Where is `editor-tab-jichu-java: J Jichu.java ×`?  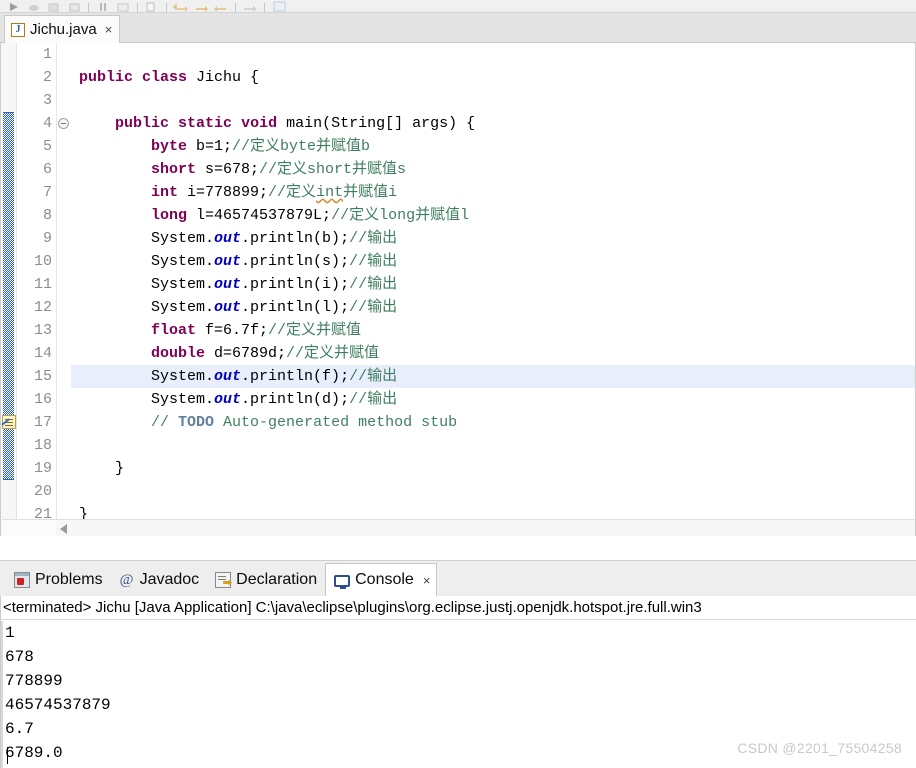
editor-tab-jichu-java: J Jichu.java × is located at coordinates (62, 29).